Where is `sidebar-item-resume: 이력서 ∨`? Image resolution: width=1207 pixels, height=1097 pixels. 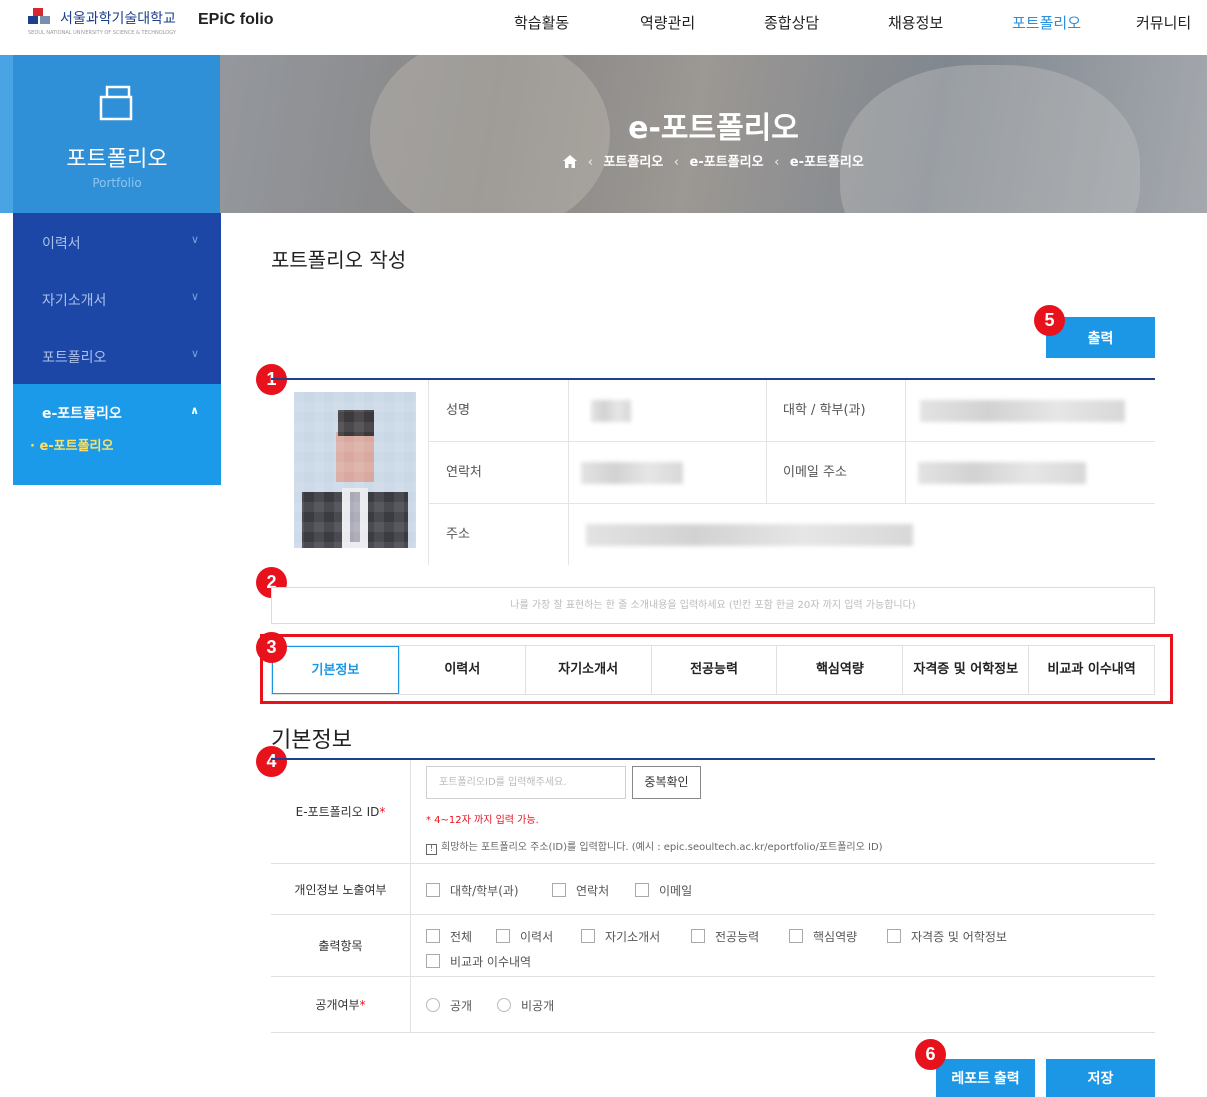 sidebar-item-resume: 이력서 ∨ is located at coordinates (117, 241).